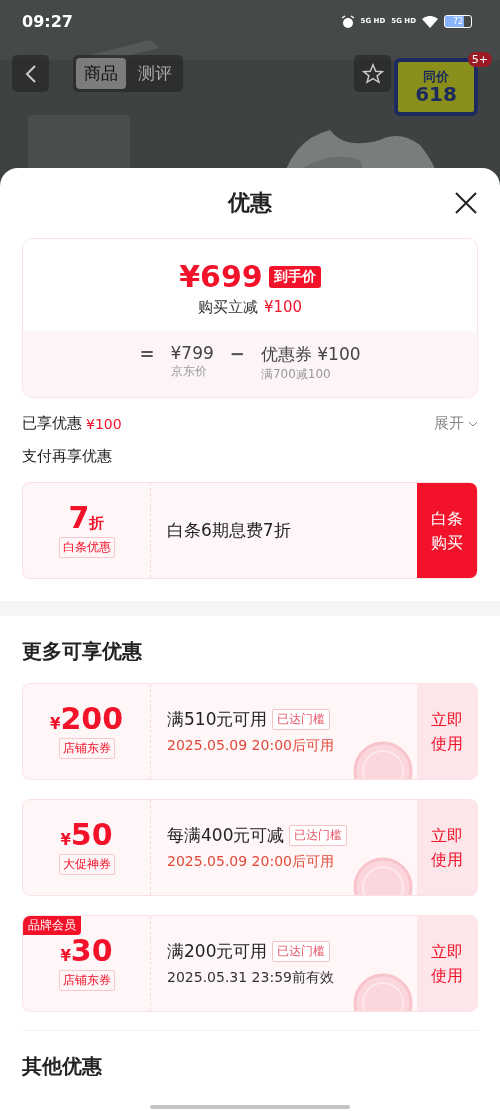 This screenshot has height=1111, width=500. Describe the element at coordinates (101, 73) in the screenshot. I see `tab: 商品` at that location.